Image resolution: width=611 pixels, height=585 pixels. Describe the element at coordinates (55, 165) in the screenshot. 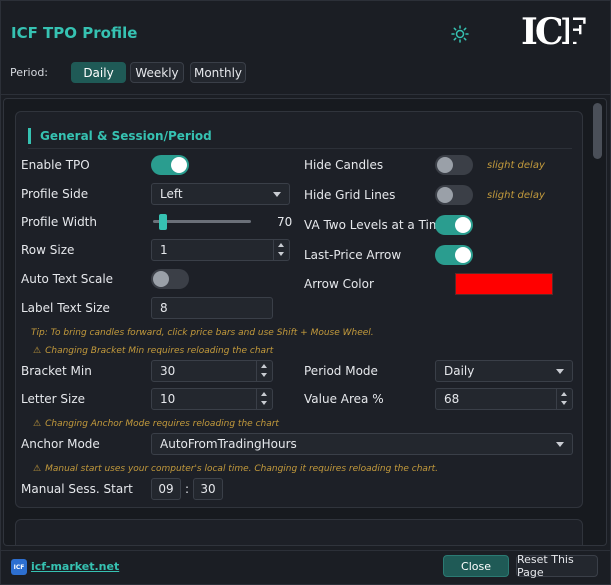

I see `enable-tpo-label: Enable TPO` at that location.